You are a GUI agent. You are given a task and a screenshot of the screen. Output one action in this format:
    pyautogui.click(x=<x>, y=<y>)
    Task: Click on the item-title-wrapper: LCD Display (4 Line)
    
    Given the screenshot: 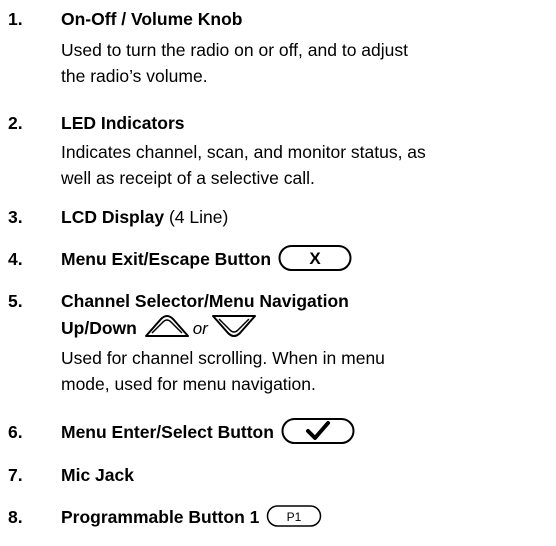 What is the action you would take?
    pyautogui.click(x=144, y=217)
    